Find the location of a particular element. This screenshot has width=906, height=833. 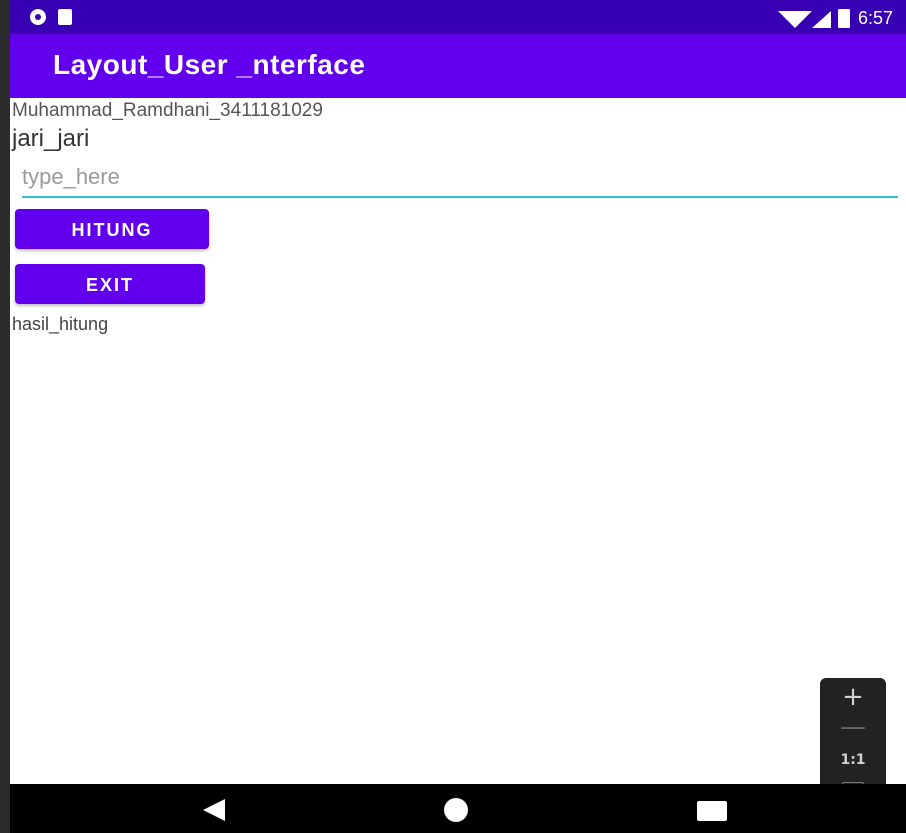

back-icon is located at coordinates (214, 810).